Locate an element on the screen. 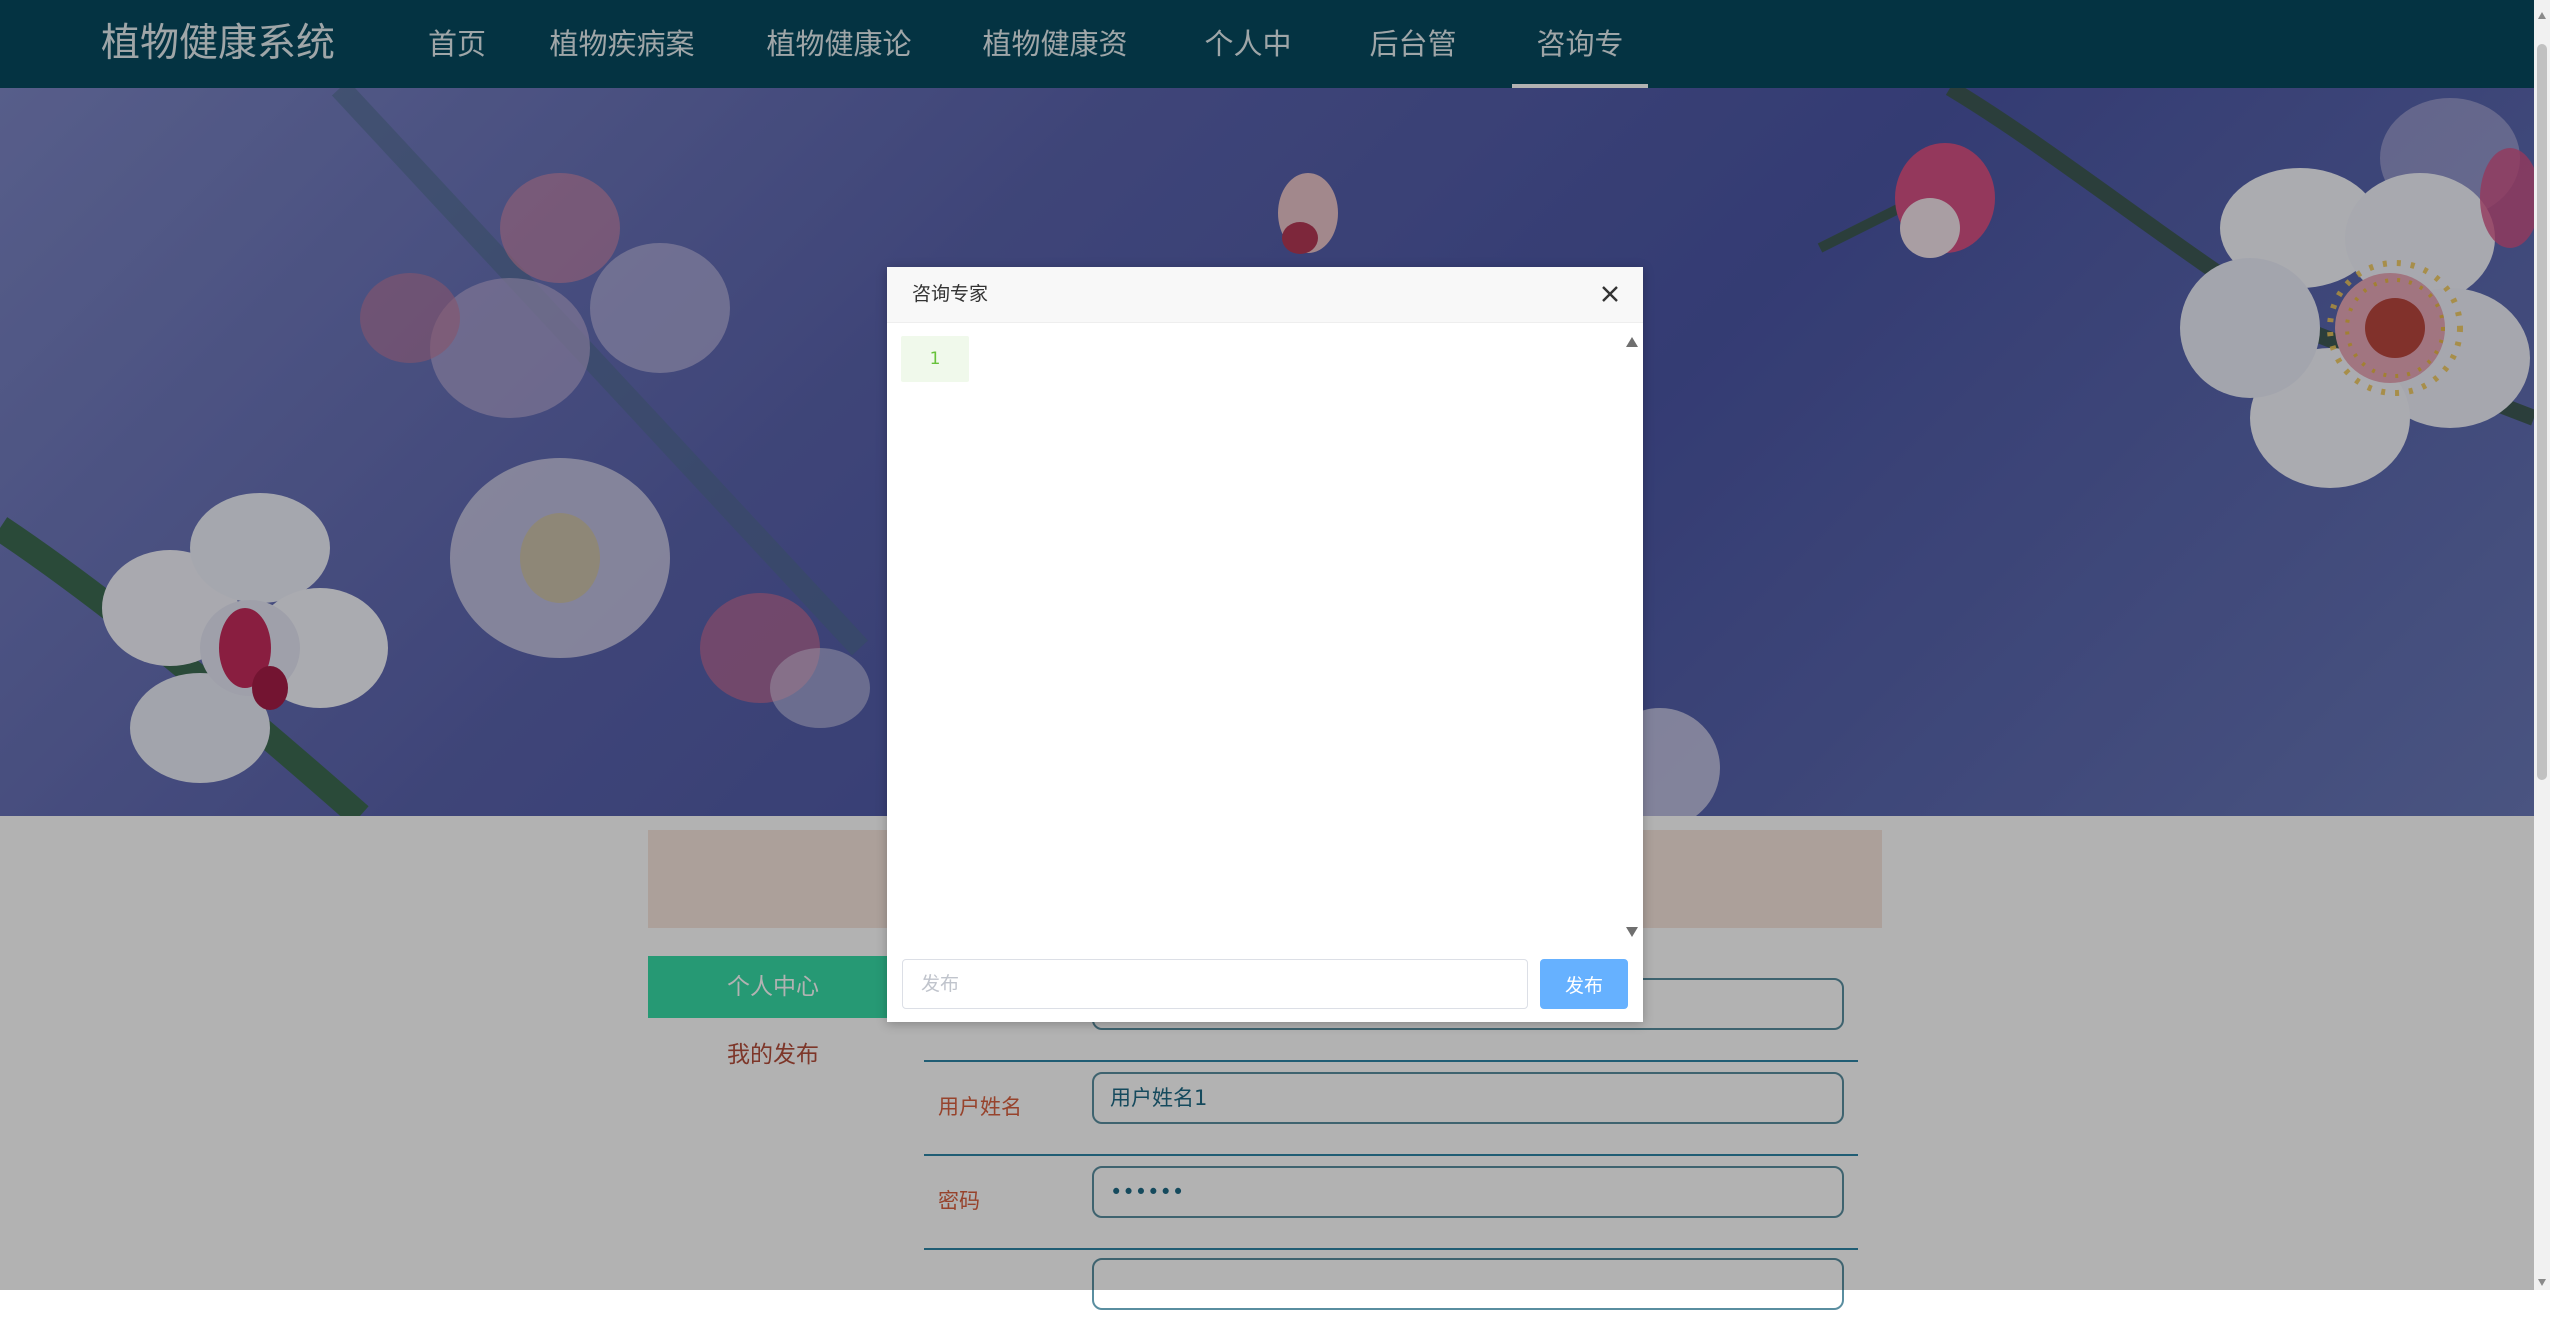 Image resolution: width=2550 pixels, height=1342 pixels. dialog-title: 咨询专家 is located at coordinates (950, 294).